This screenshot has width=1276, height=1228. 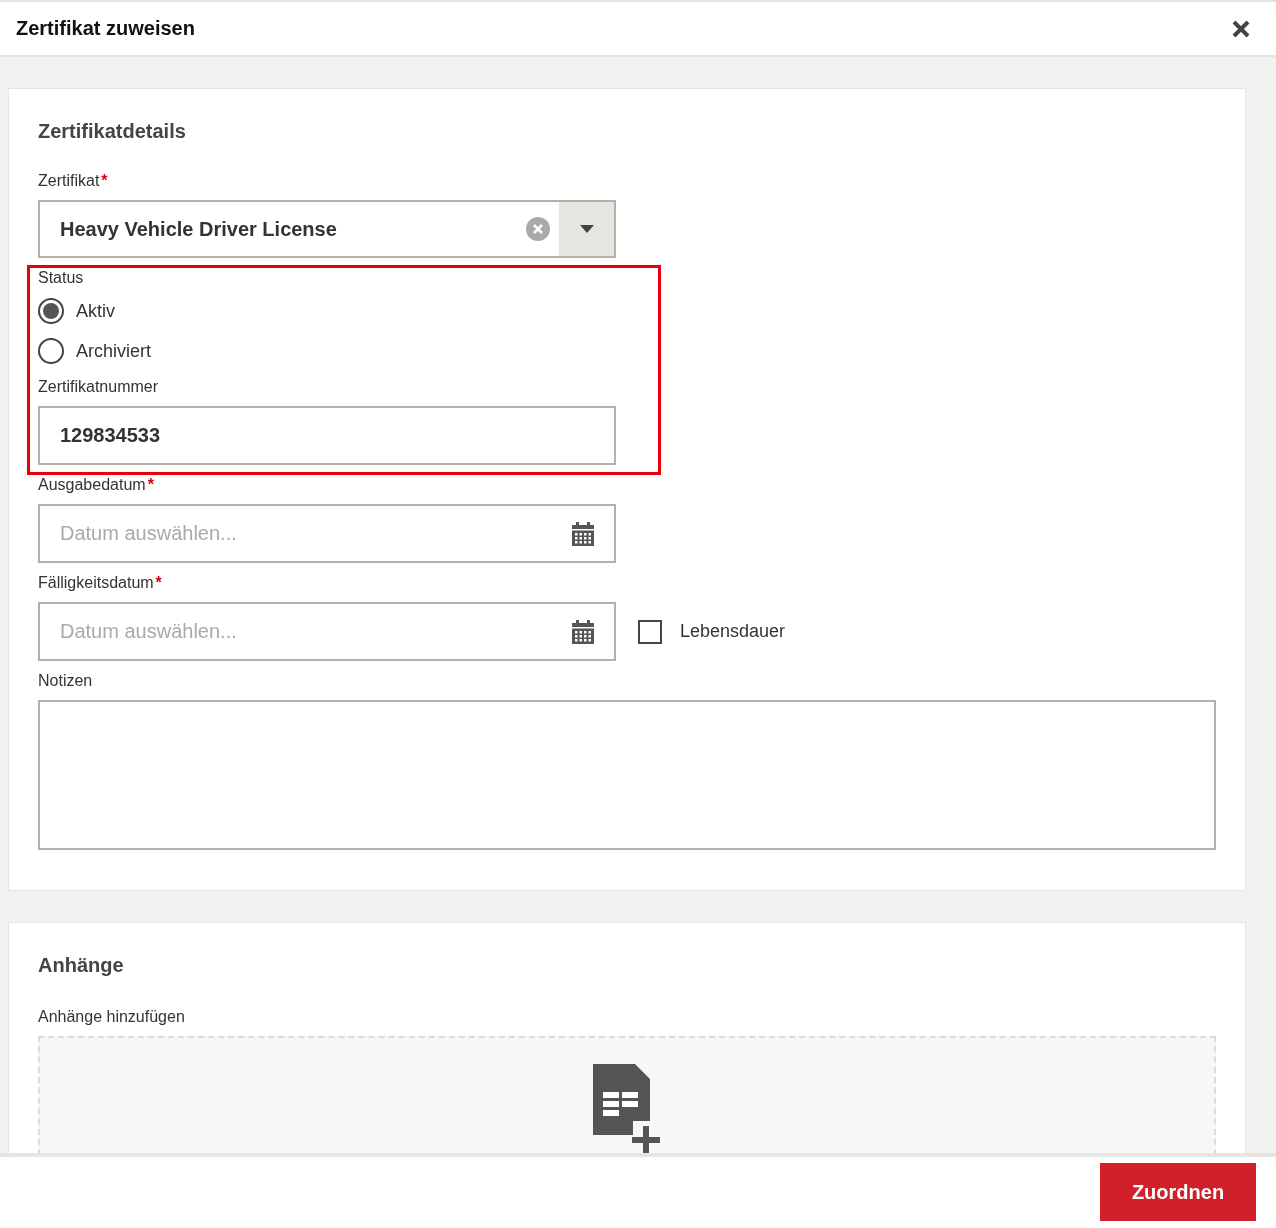 I want to click on submit-button: Zuordnen, so click(x=1178, y=1192).